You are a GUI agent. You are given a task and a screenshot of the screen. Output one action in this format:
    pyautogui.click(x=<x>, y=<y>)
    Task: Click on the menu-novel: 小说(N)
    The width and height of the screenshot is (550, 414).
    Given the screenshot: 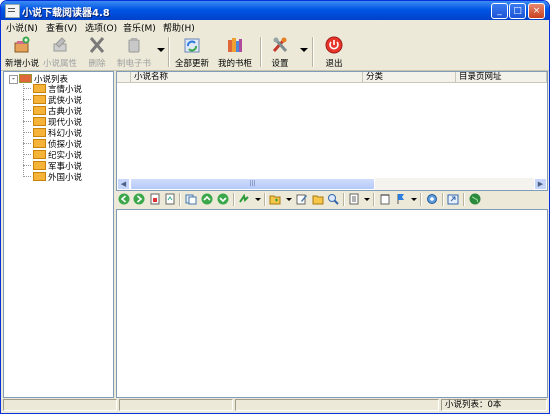 What is the action you would take?
    pyautogui.click(x=22, y=27)
    